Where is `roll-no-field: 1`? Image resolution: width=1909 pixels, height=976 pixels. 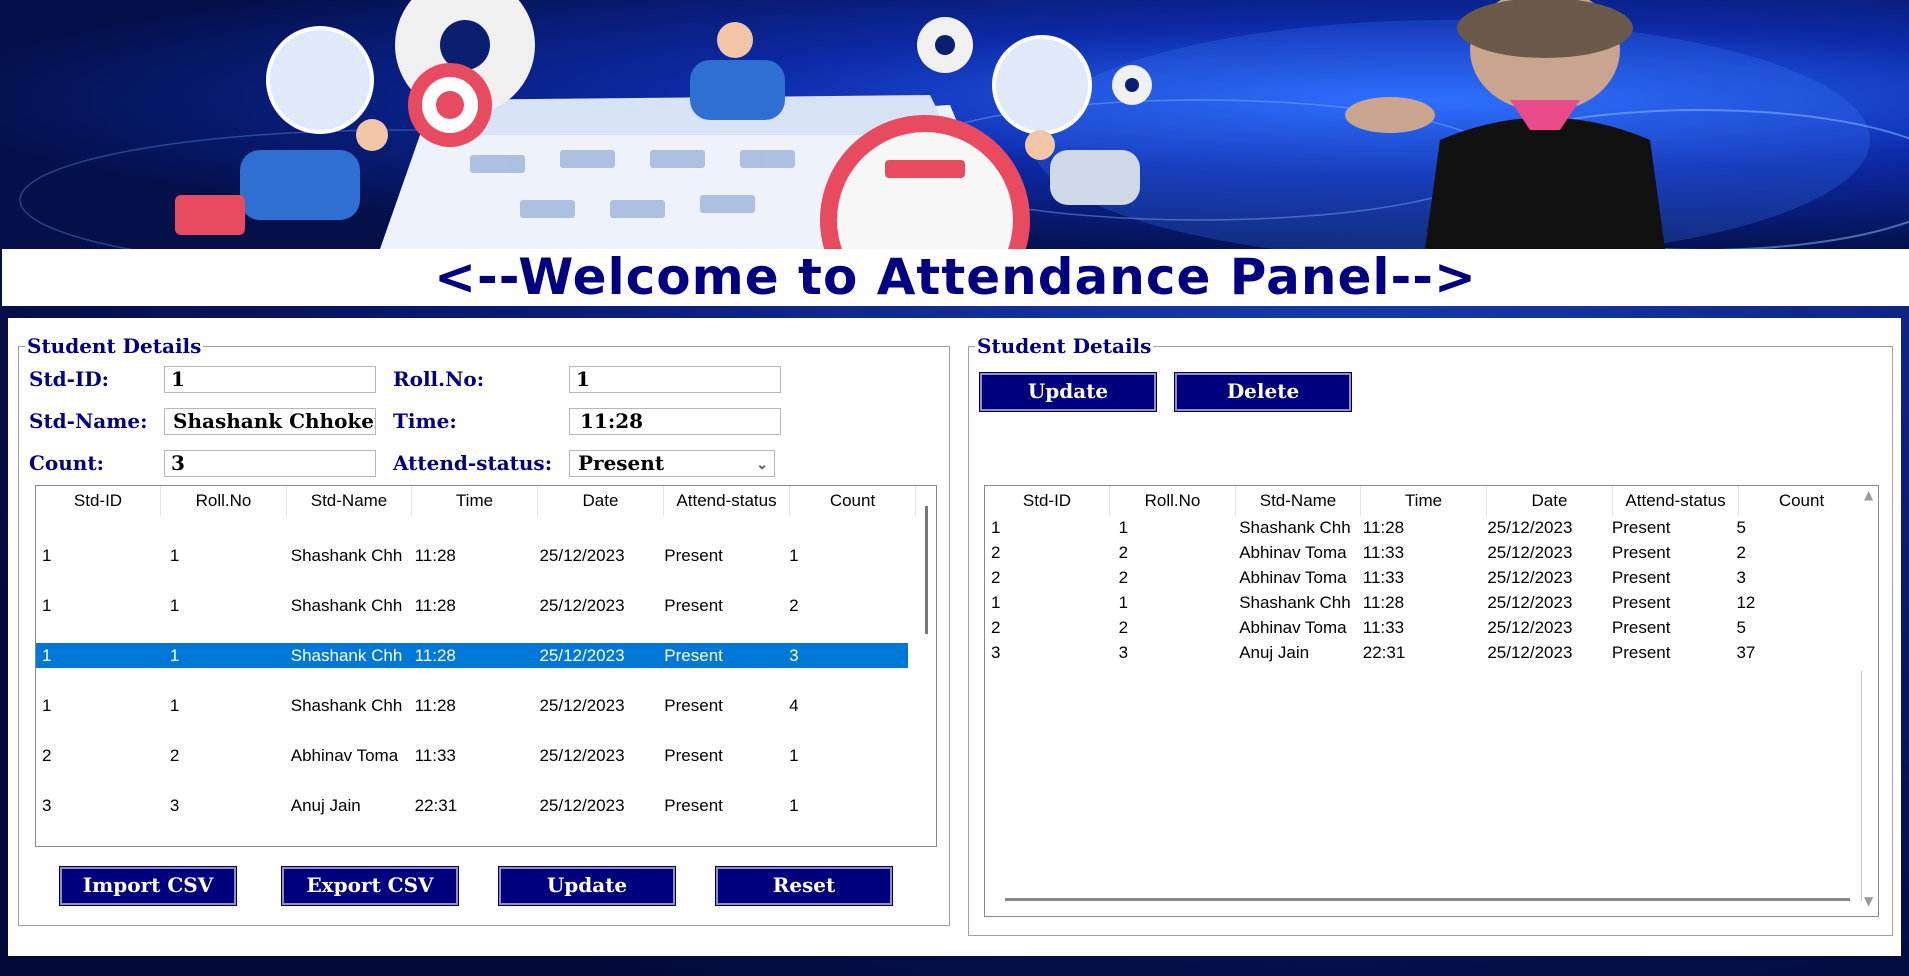
roll-no-field: 1 is located at coordinates (675, 379).